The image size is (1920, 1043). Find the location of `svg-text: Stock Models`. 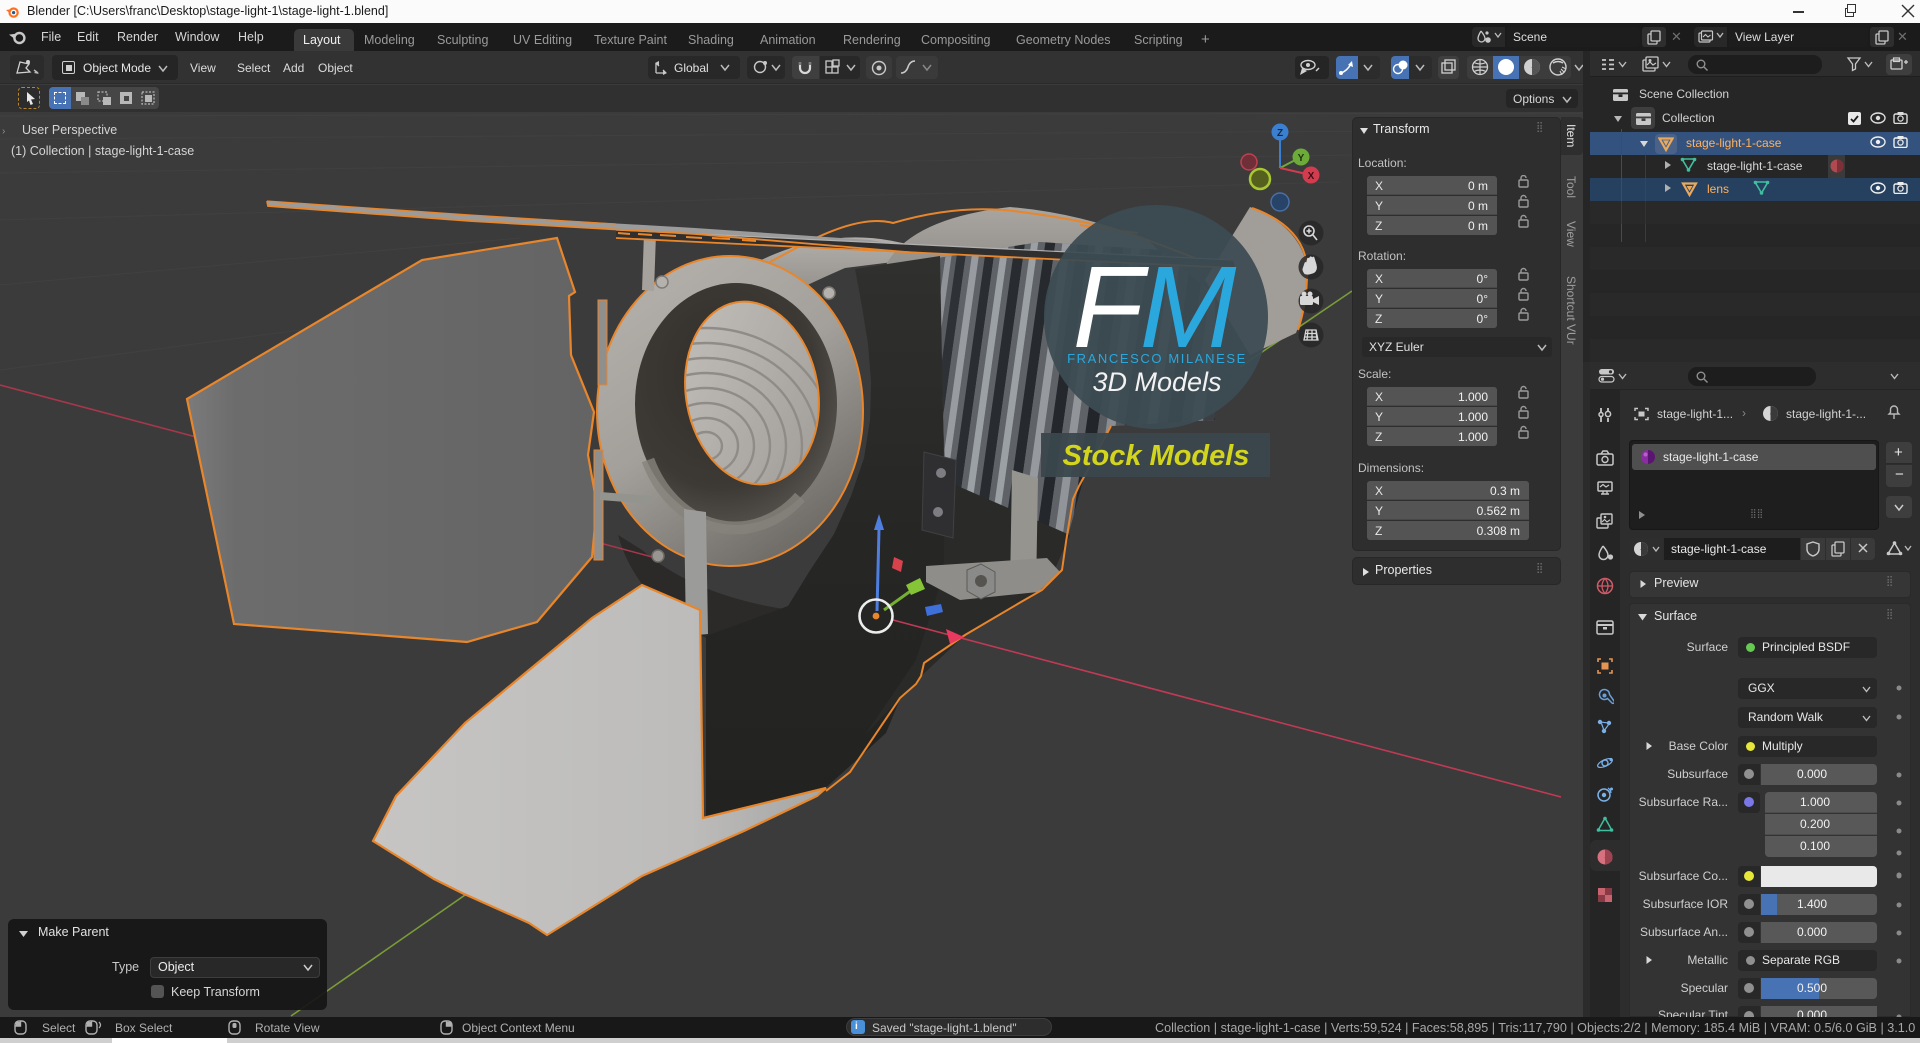

svg-text: Stock Models is located at coordinates (1156, 456).